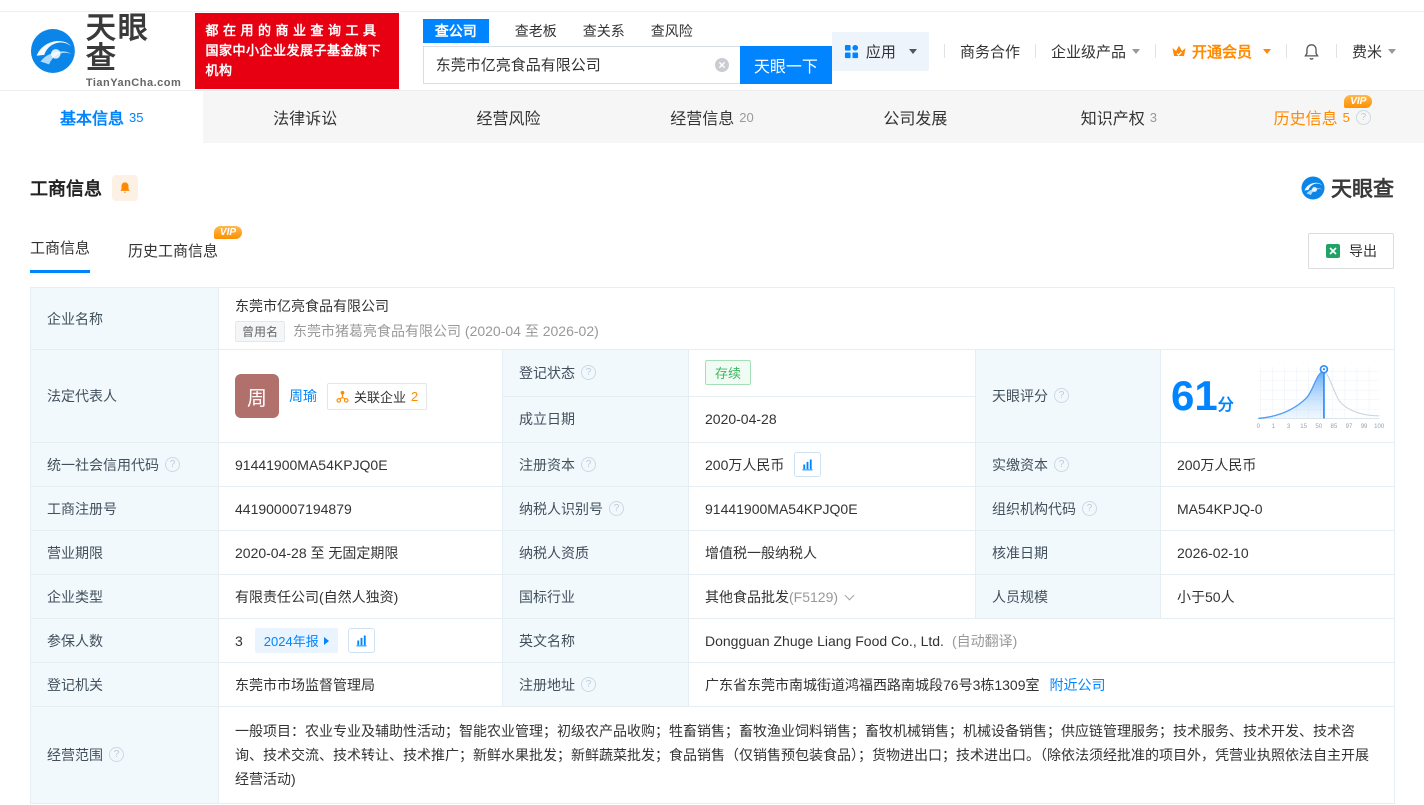 Image resolution: width=1424 pixels, height=805 pixels. I want to click on address-value: 广东省东莞市南城街道鸿福西路南城段76号3栋1309室, so click(872, 684).